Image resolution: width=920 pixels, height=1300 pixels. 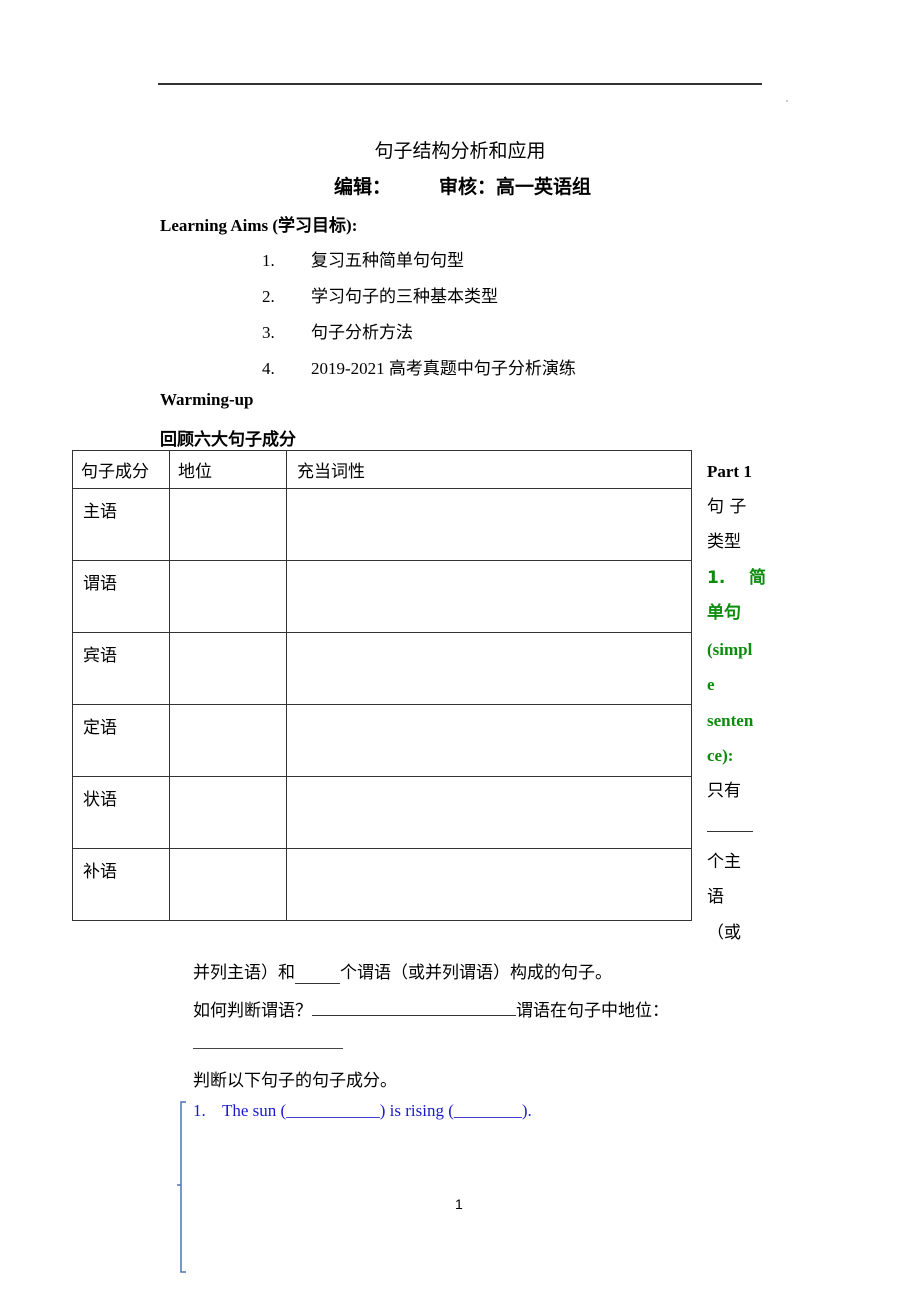 What do you see at coordinates (715, 897) in the screenshot?
I see `definition-text: 语` at bounding box center [715, 897].